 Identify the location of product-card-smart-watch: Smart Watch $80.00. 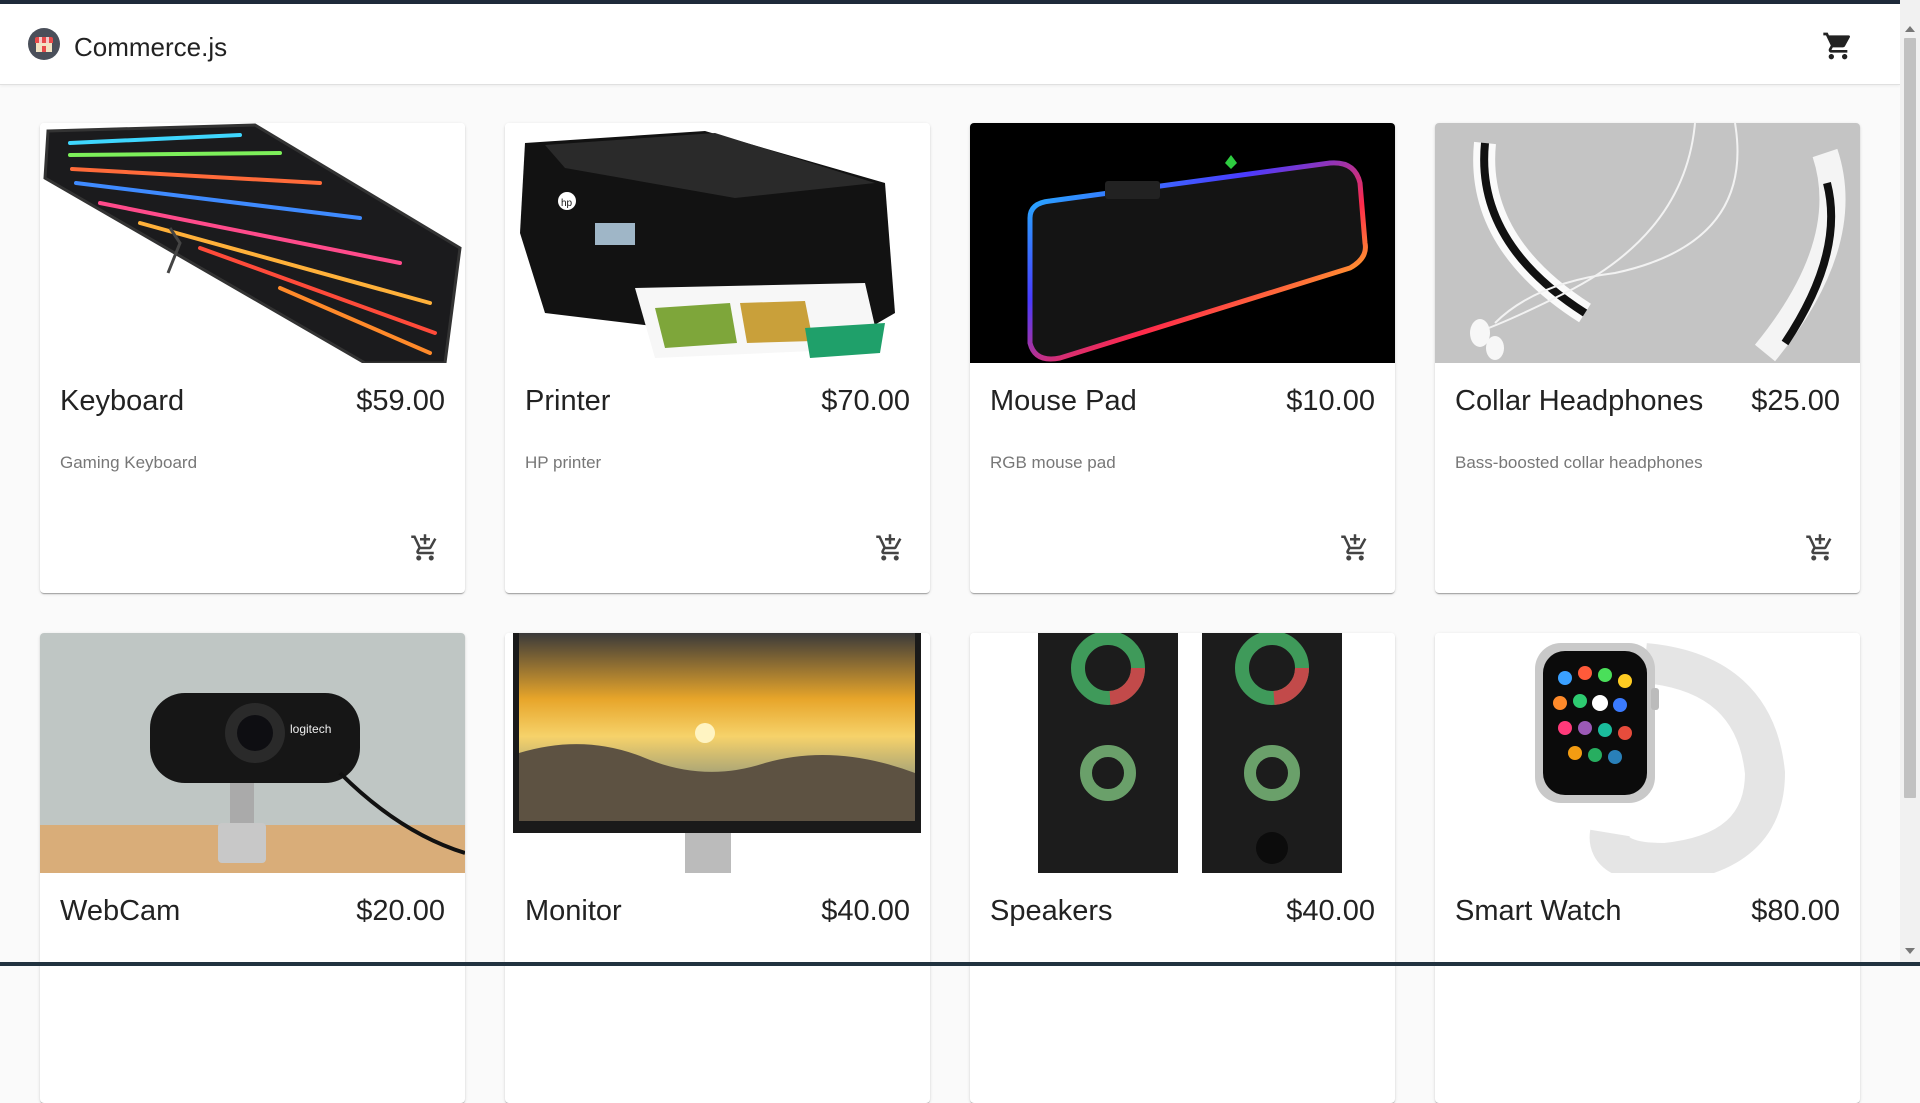
(1647, 868).